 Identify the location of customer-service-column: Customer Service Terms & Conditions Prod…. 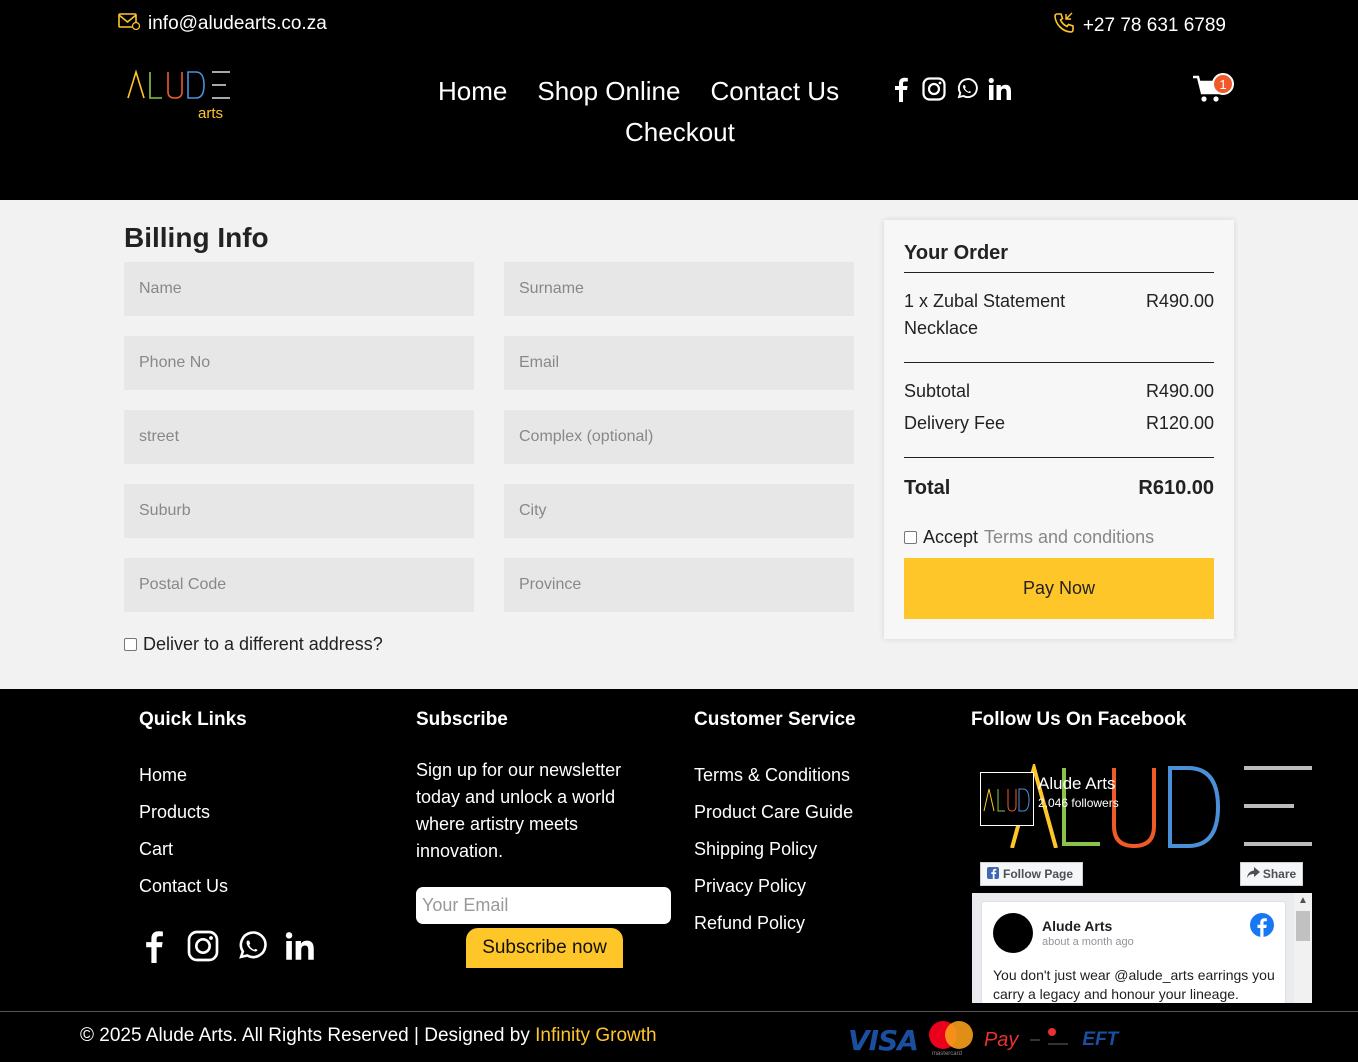
(775, 825).